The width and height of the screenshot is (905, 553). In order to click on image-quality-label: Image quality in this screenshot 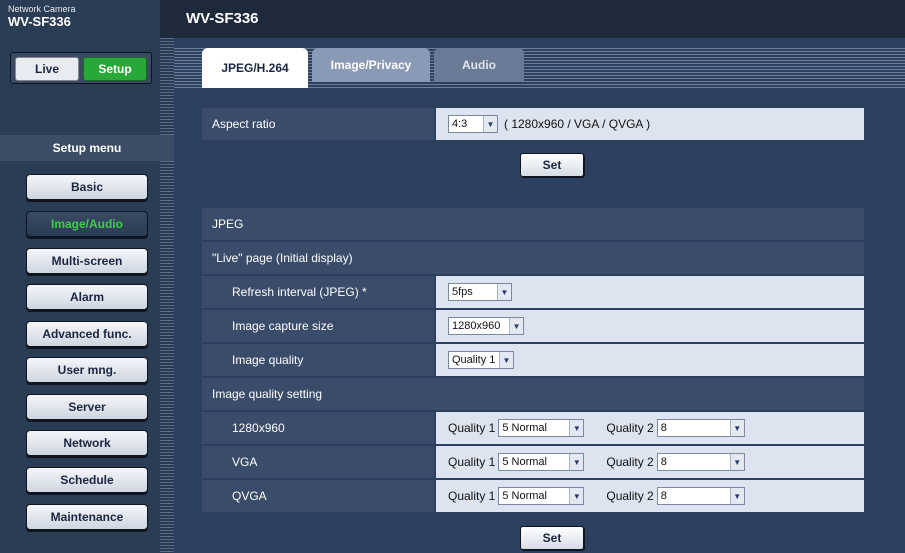, I will do `click(318, 360)`.